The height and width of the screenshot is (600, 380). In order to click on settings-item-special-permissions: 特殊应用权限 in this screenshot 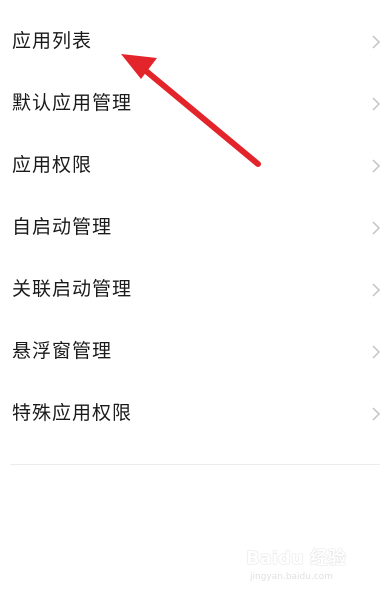, I will do `click(190, 413)`.